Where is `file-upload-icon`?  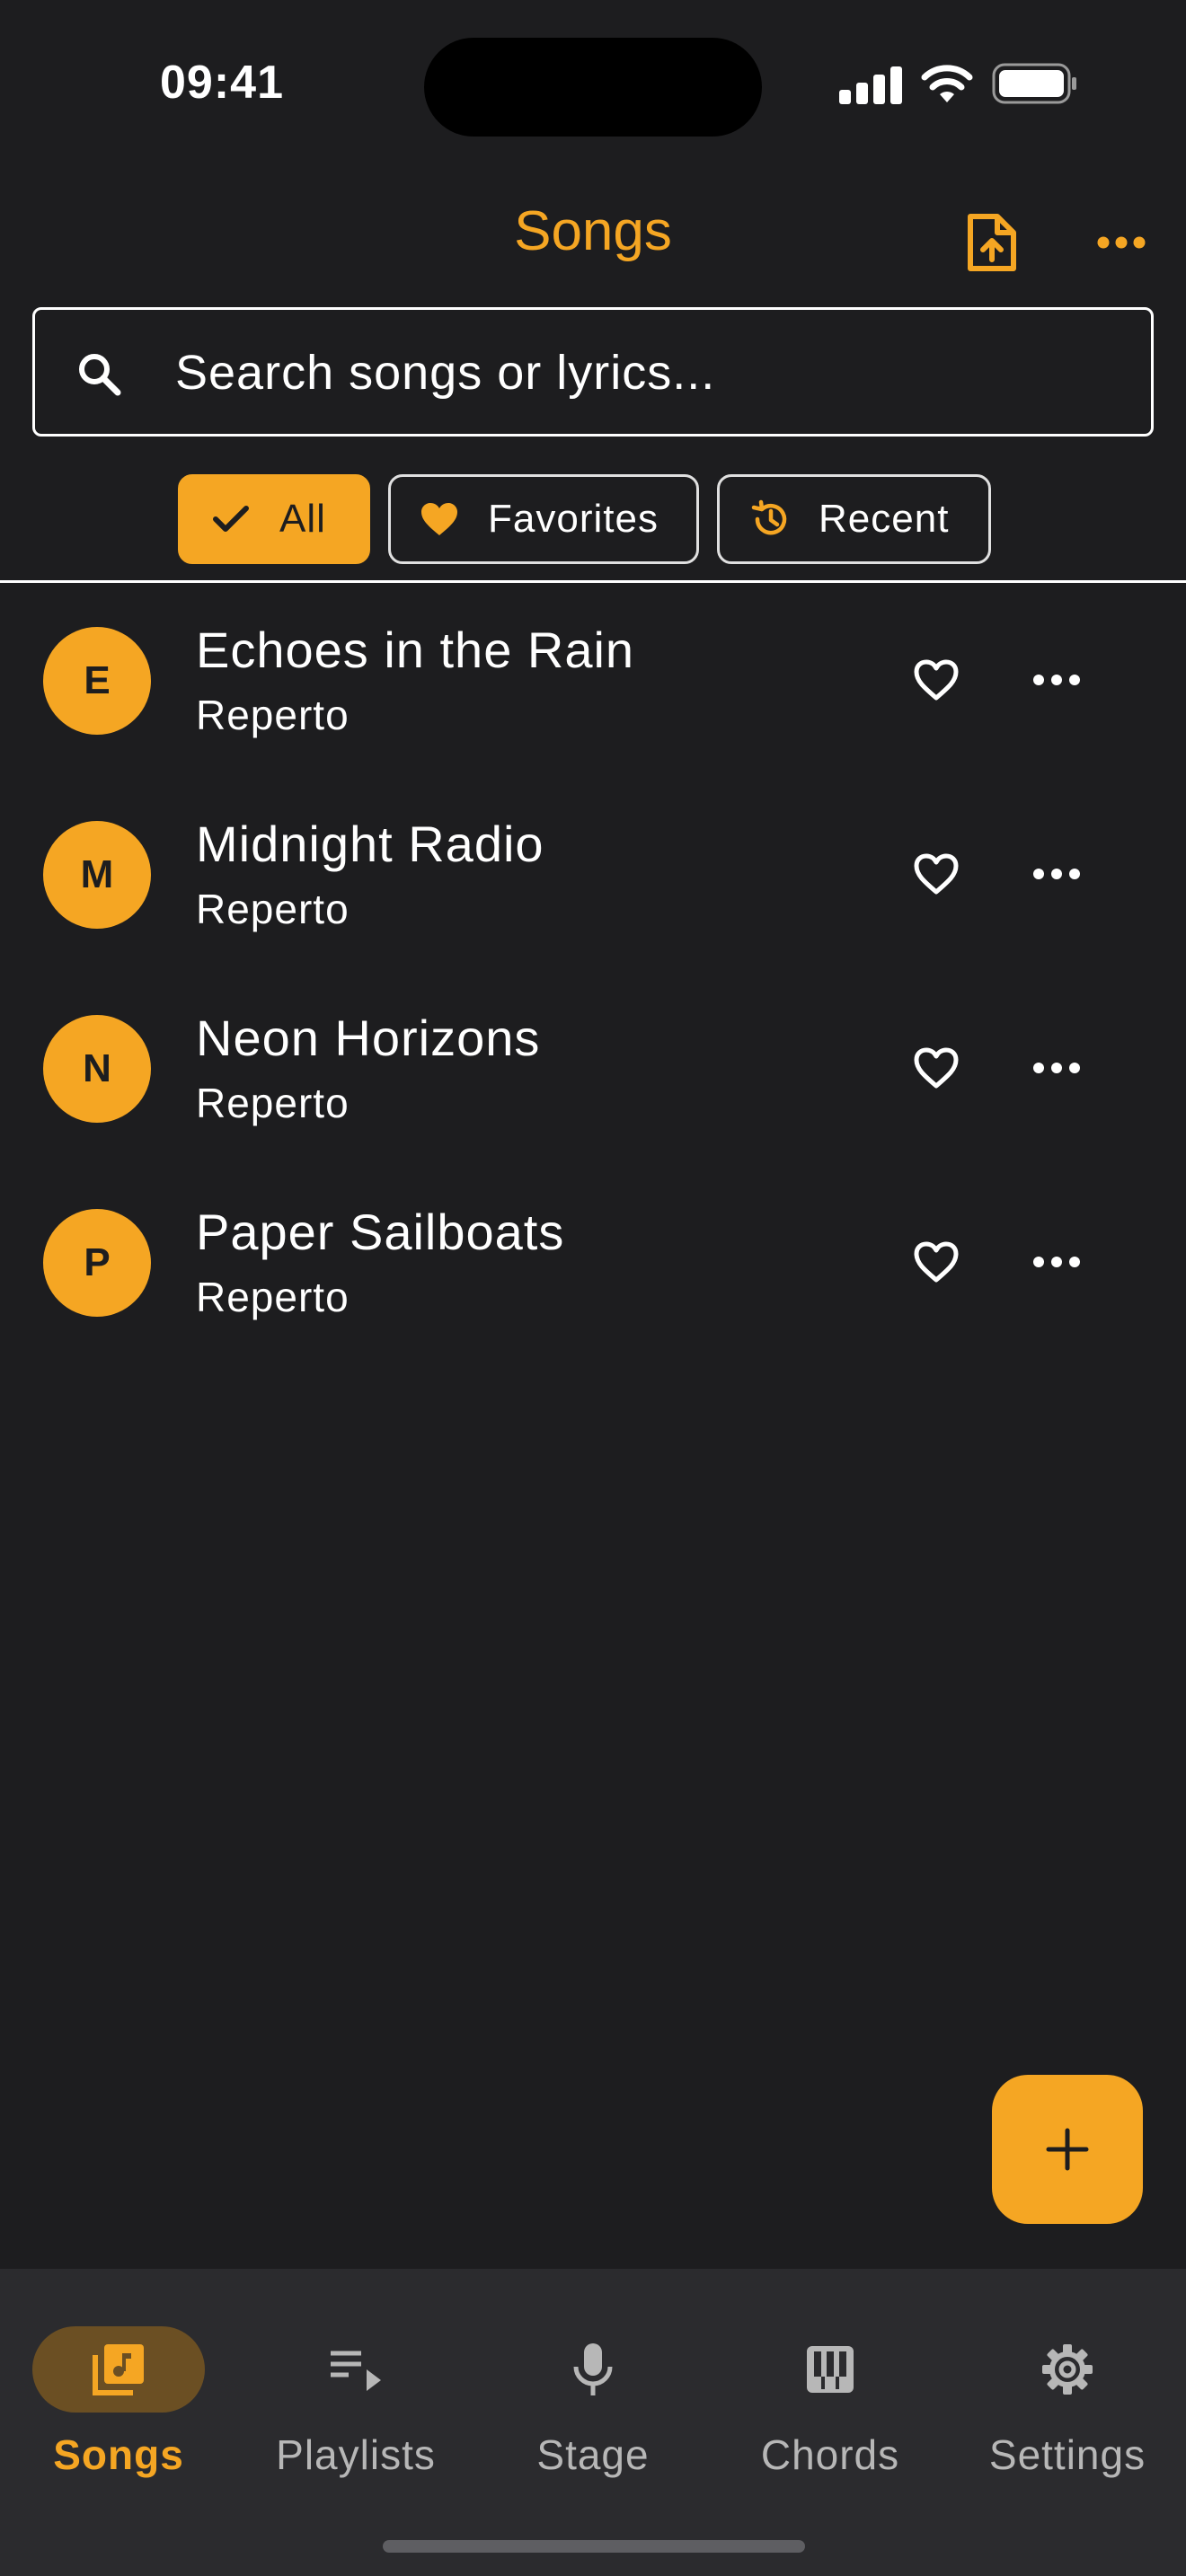
file-upload-icon is located at coordinates (992, 242).